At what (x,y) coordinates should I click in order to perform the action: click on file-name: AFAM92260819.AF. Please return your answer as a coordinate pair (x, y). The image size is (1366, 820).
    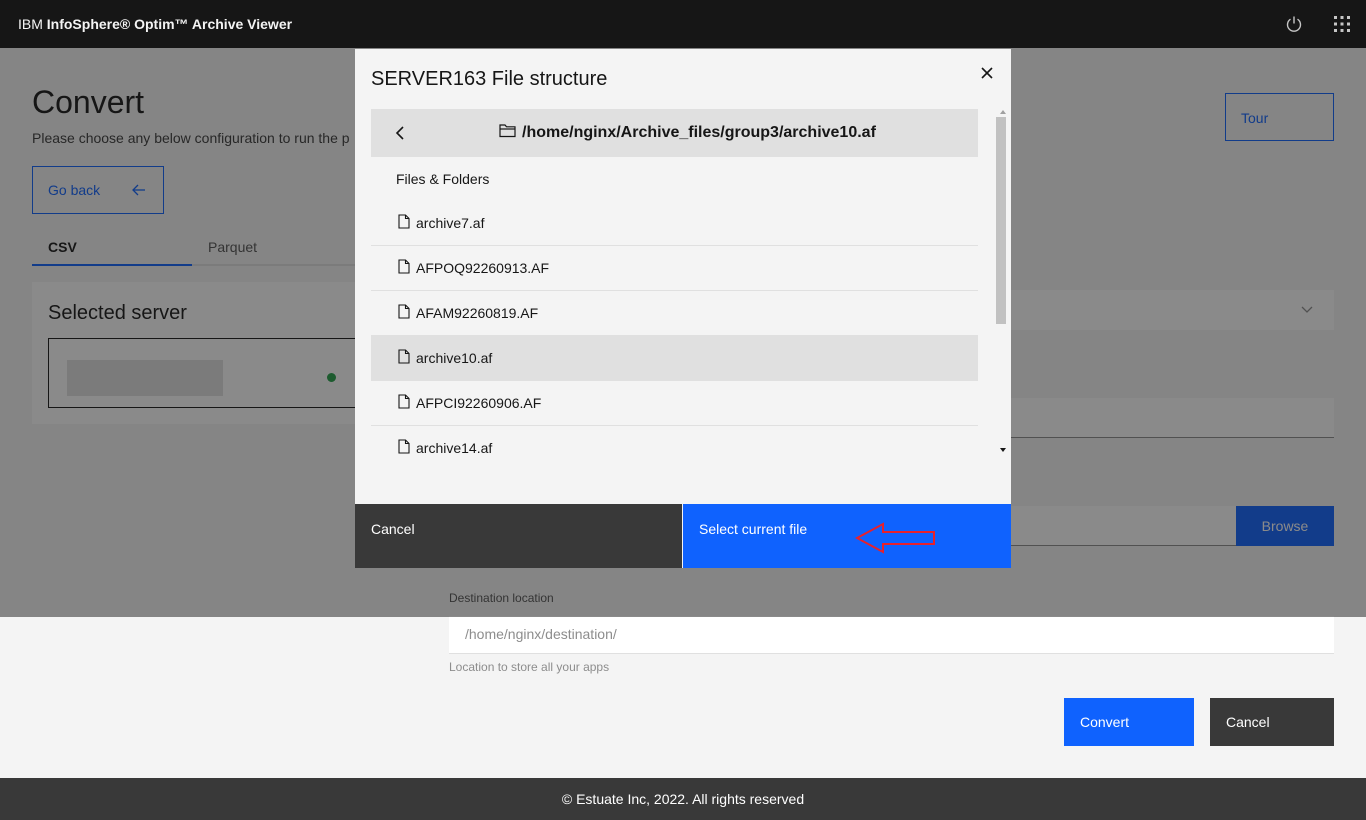
    Looking at the image, I should click on (477, 313).